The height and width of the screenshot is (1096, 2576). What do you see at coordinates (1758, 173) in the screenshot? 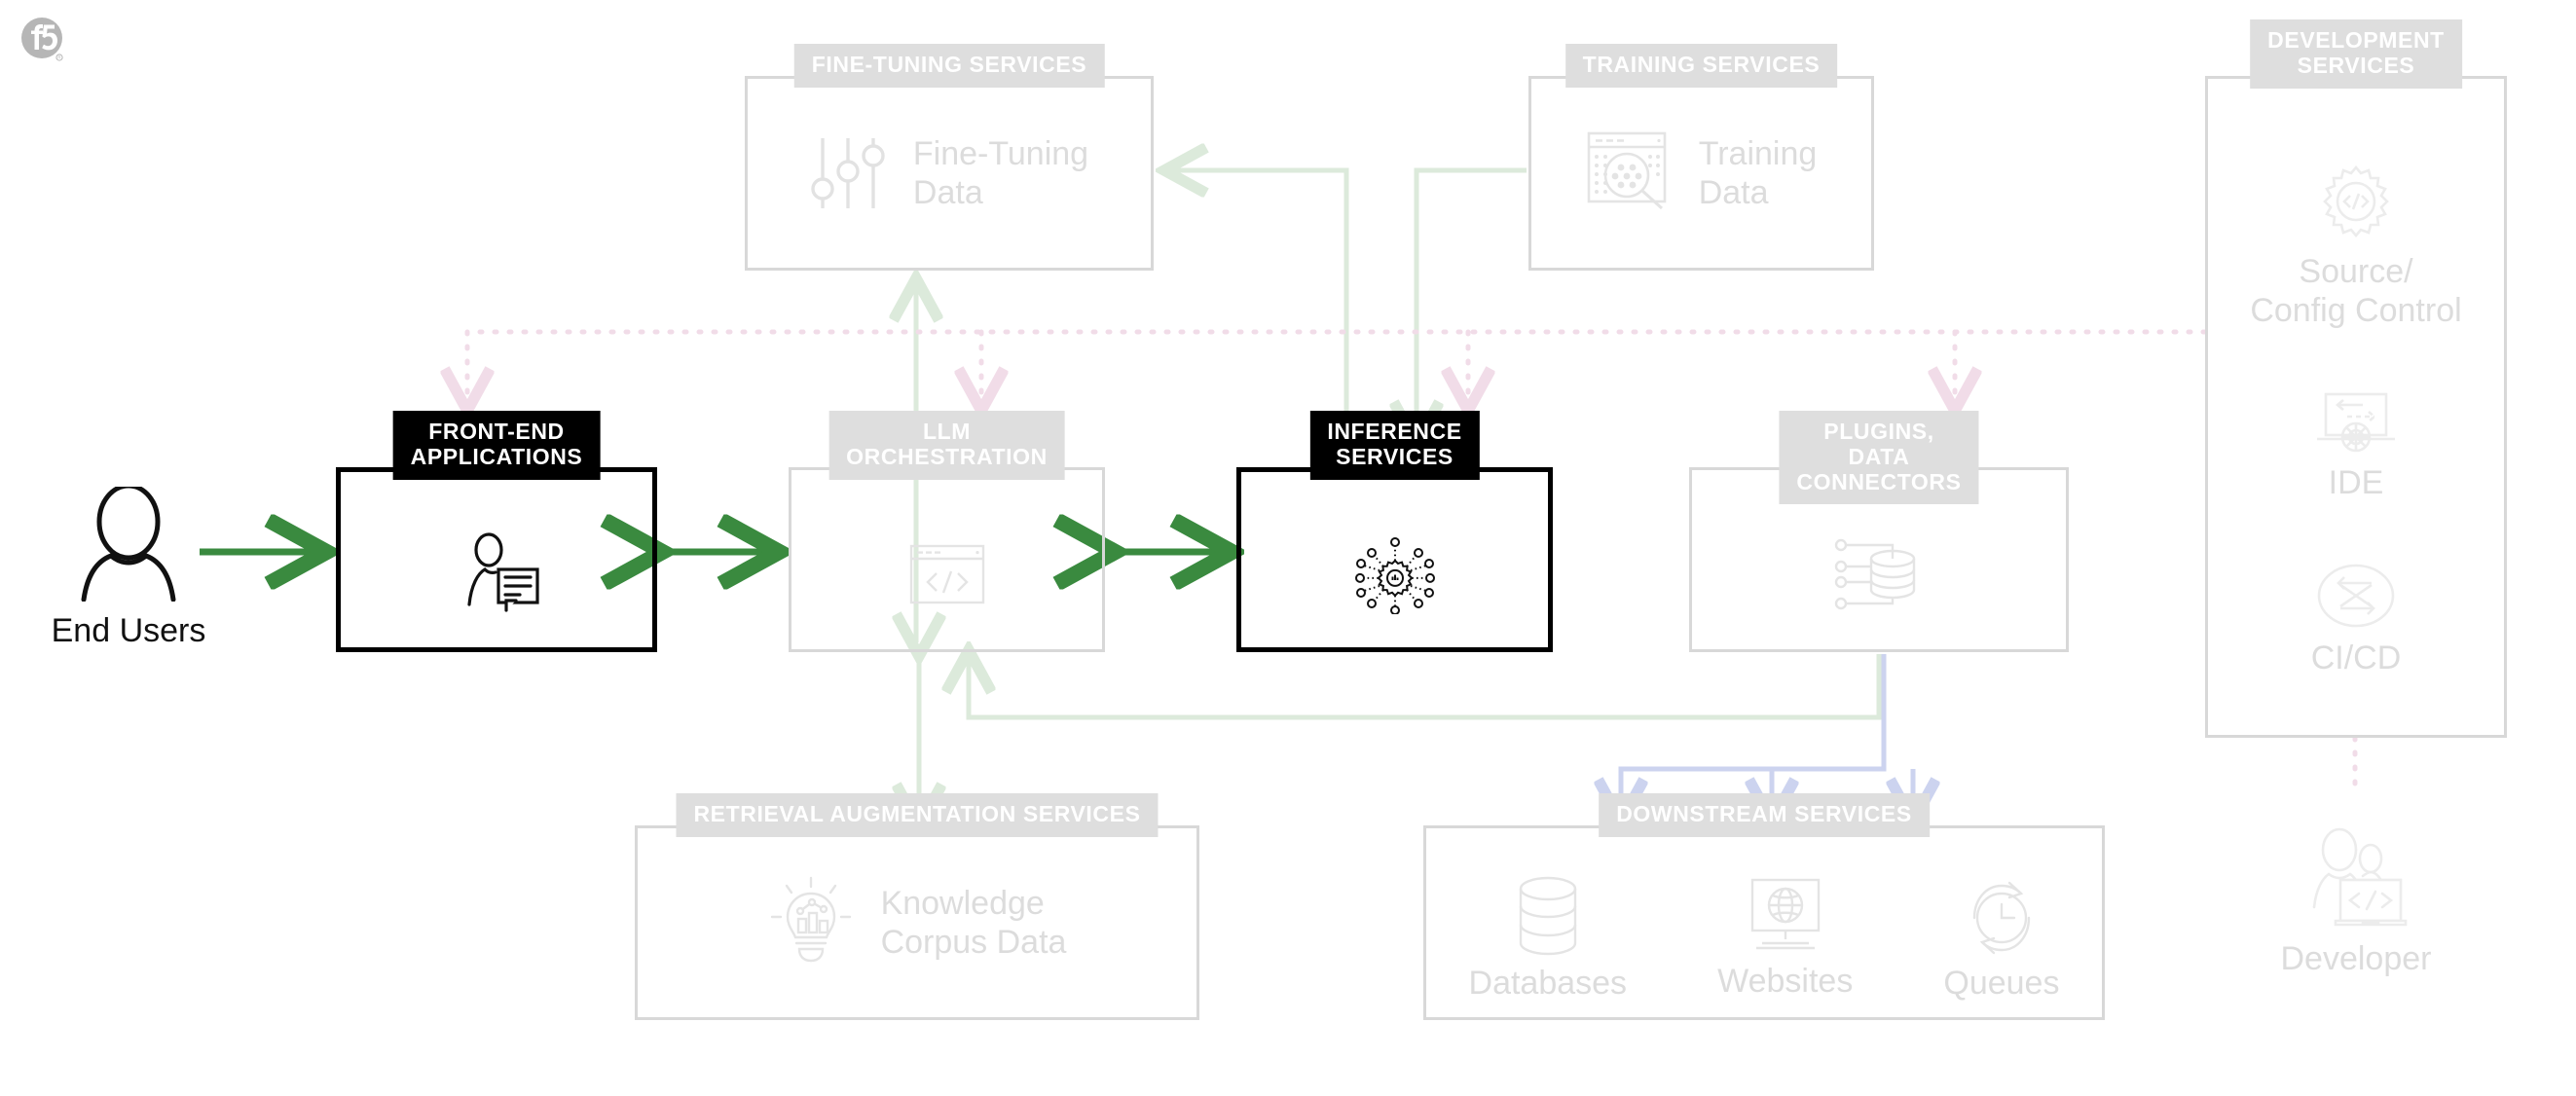
I see `training-data-label: Training Data` at bounding box center [1758, 173].